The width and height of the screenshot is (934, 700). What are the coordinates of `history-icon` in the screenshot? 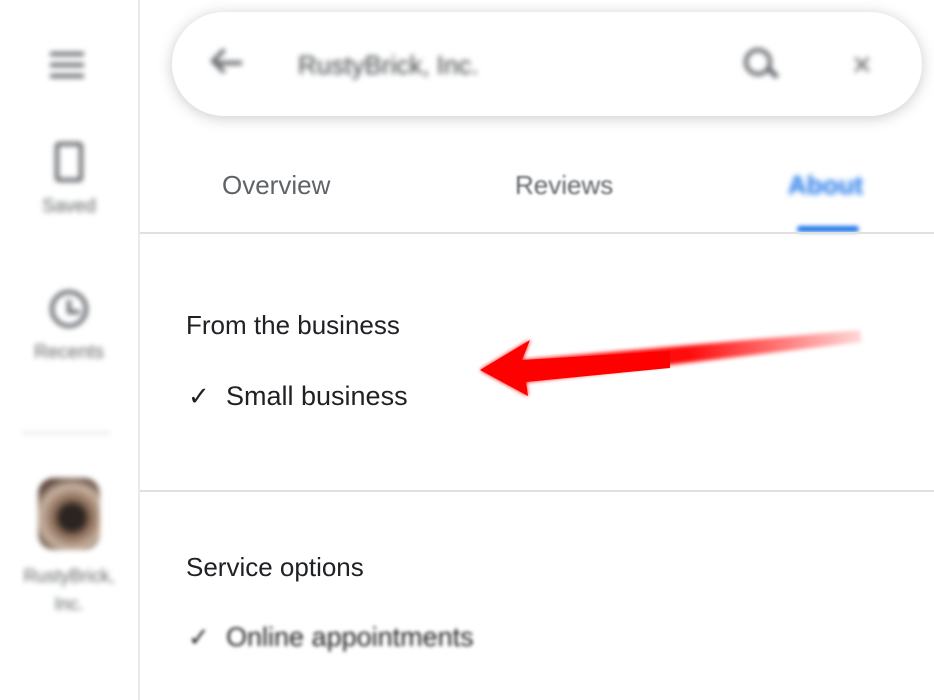 It's located at (69, 309).